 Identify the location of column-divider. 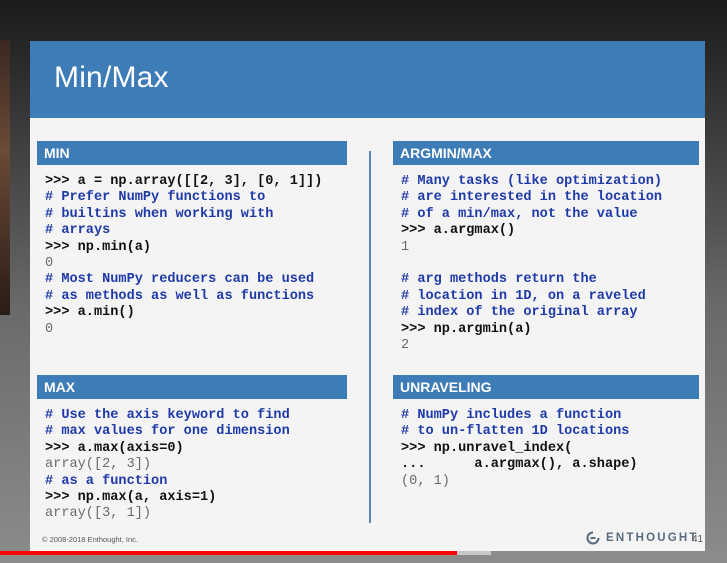
(370, 337).